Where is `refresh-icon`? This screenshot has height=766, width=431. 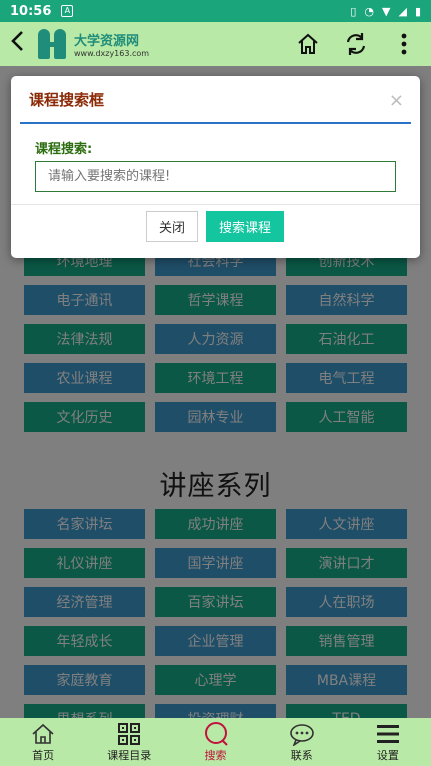
refresh-icon is located at coordinates (356, 44).